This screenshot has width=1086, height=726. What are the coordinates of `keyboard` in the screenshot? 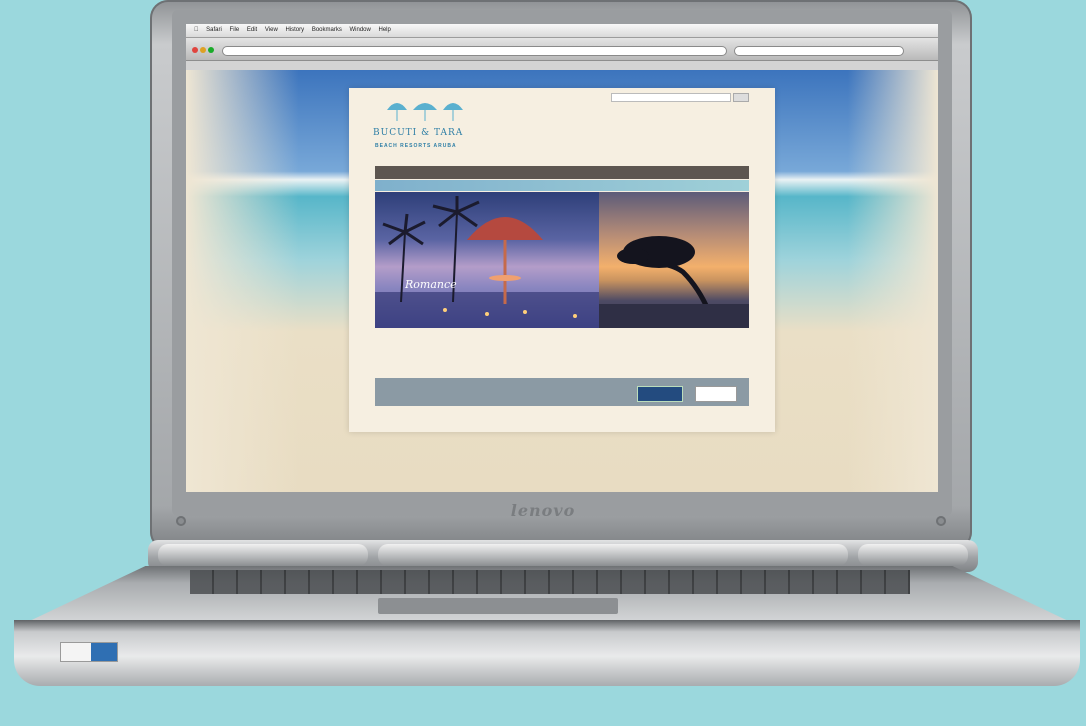 It's located at (550, 582).